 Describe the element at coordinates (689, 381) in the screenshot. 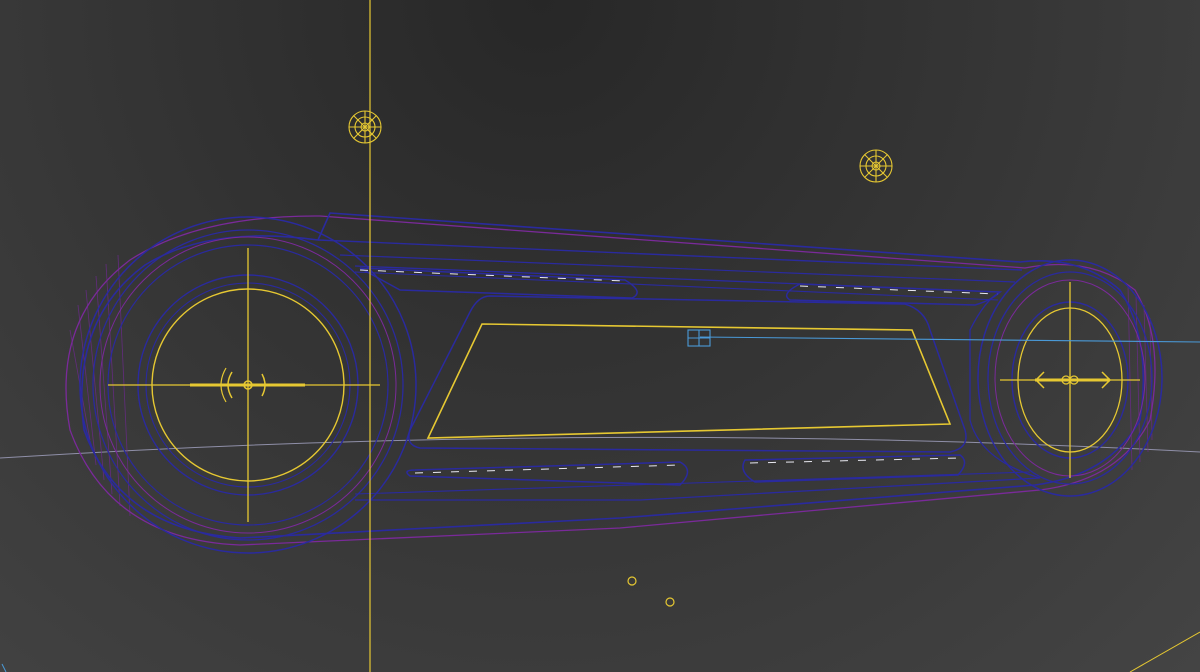

I see `selected-panel` at that location.